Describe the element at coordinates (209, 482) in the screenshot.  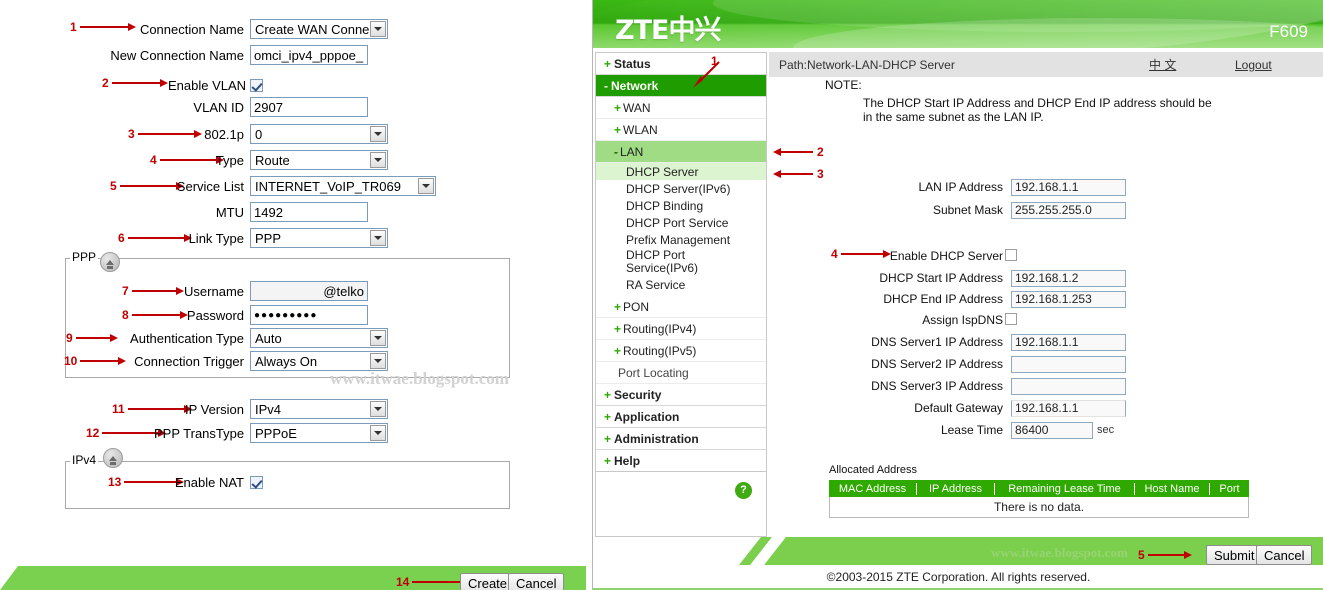
I see `label-enable-nat: Enable NAT` at that location.